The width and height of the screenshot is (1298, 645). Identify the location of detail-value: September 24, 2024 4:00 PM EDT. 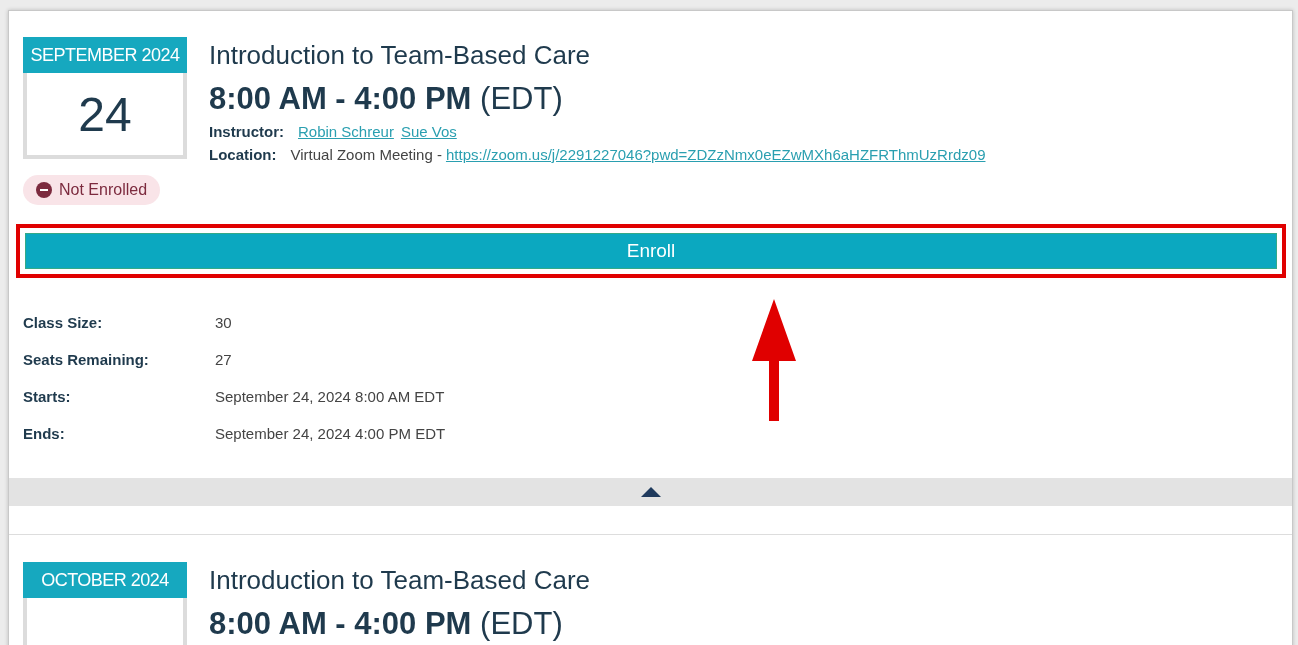
(331, 433).